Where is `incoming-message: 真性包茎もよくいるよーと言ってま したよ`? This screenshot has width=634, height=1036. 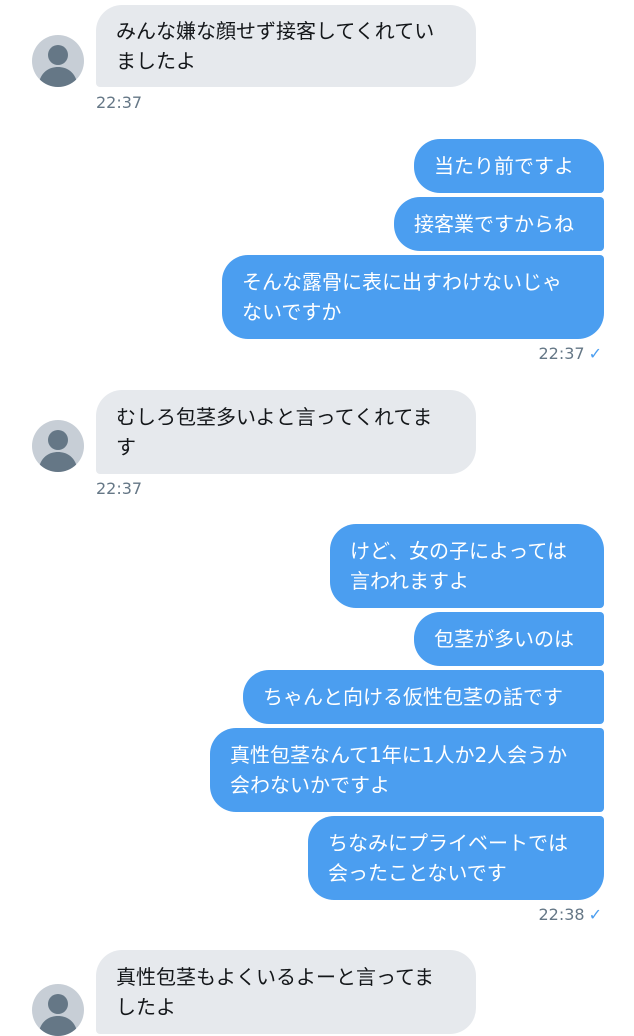 incoming-message: 真性包茎もよくいるよーと言ってま したよ is located at coordinates (286, 992).